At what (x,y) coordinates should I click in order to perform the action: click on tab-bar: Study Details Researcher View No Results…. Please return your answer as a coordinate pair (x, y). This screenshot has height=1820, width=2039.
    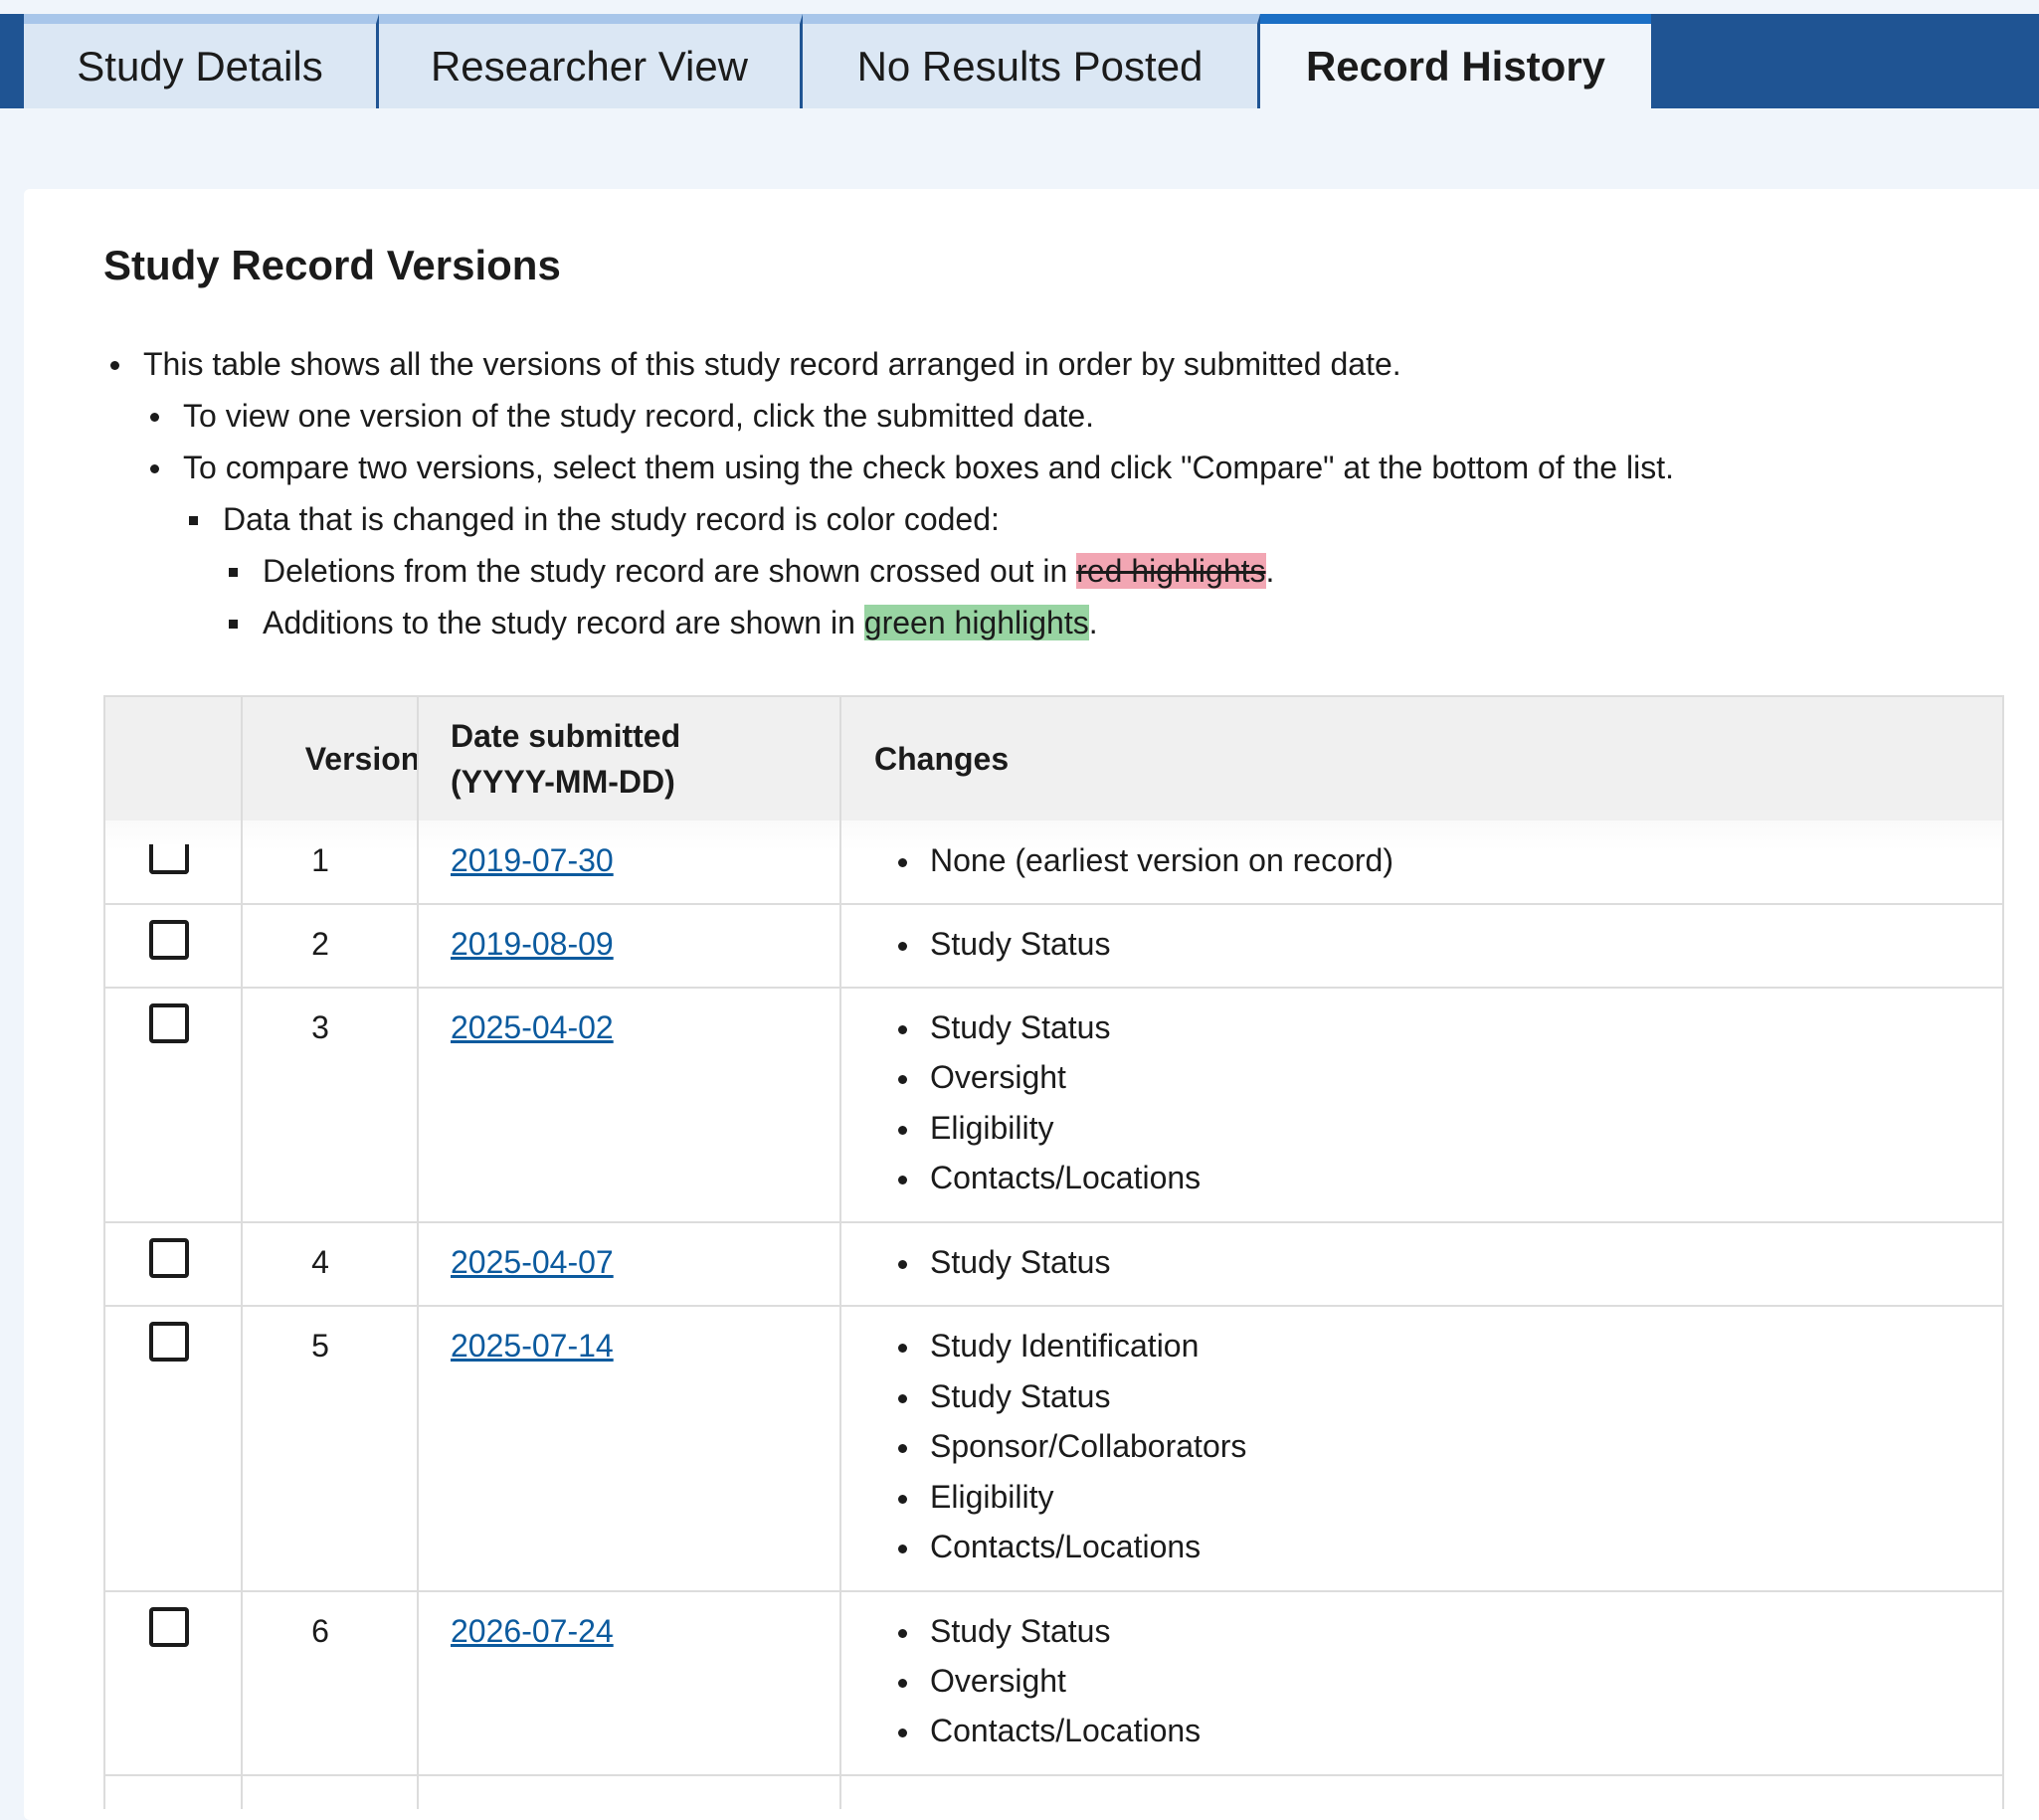
    Looking at the image, I should click on (1019, 61).